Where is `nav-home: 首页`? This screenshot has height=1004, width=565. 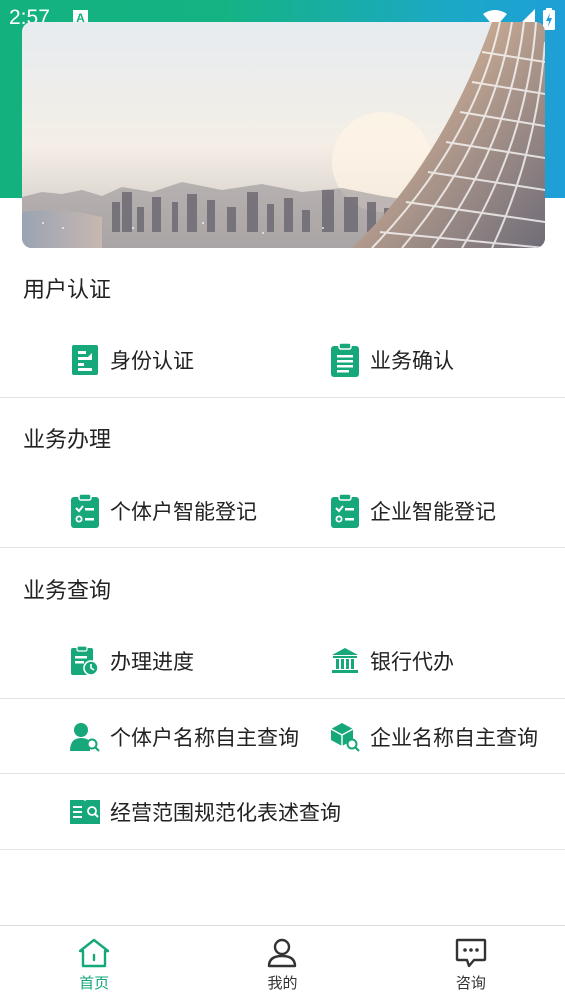 nav-home: 首页 is located at coordinates (94, 965).